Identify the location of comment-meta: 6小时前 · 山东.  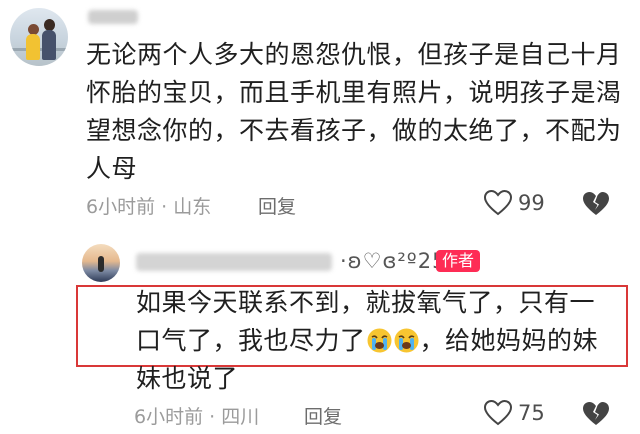
(149, 207).